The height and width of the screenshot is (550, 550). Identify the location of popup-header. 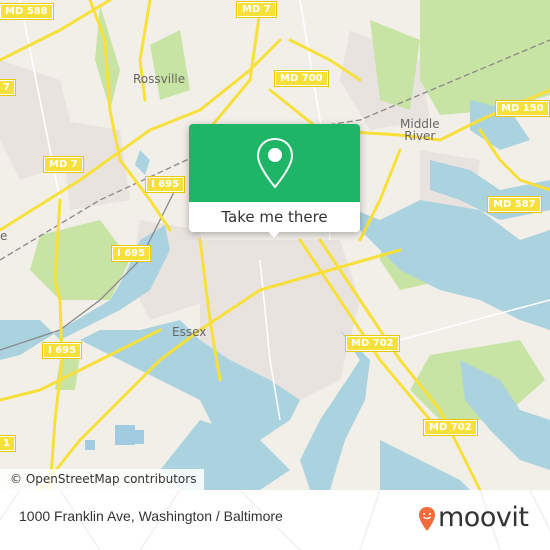
(274, 163).